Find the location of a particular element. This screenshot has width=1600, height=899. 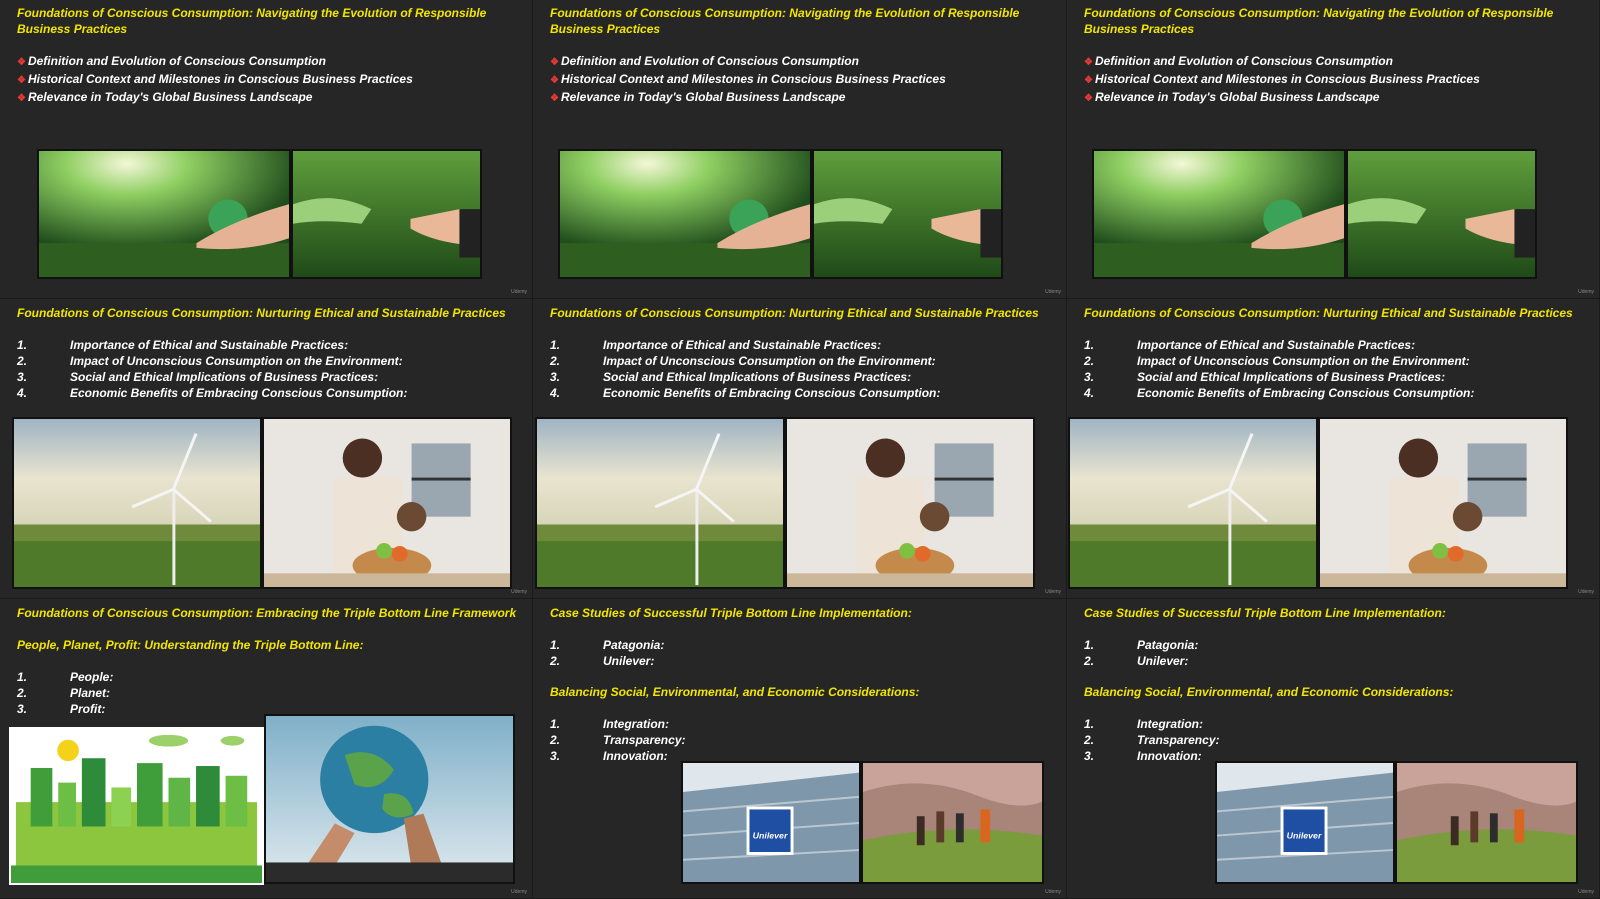

list-item: 2. Planet: is located at coordinates (64, 693).